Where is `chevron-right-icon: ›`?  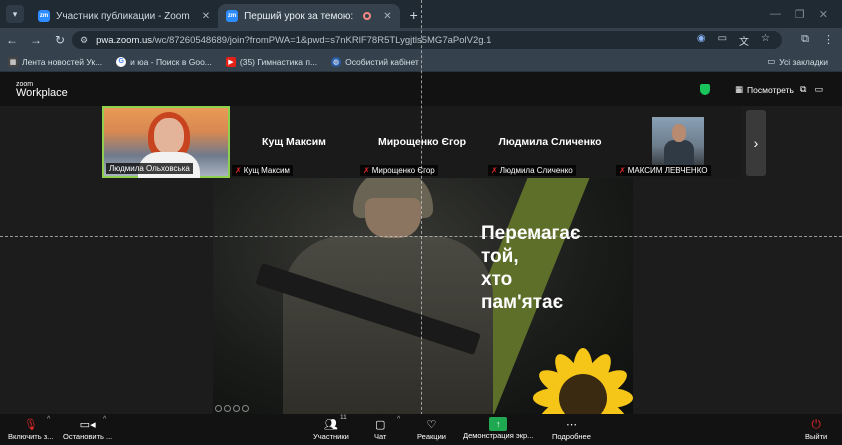 chevron-right-icon: › is located at coordinates (756, 143).